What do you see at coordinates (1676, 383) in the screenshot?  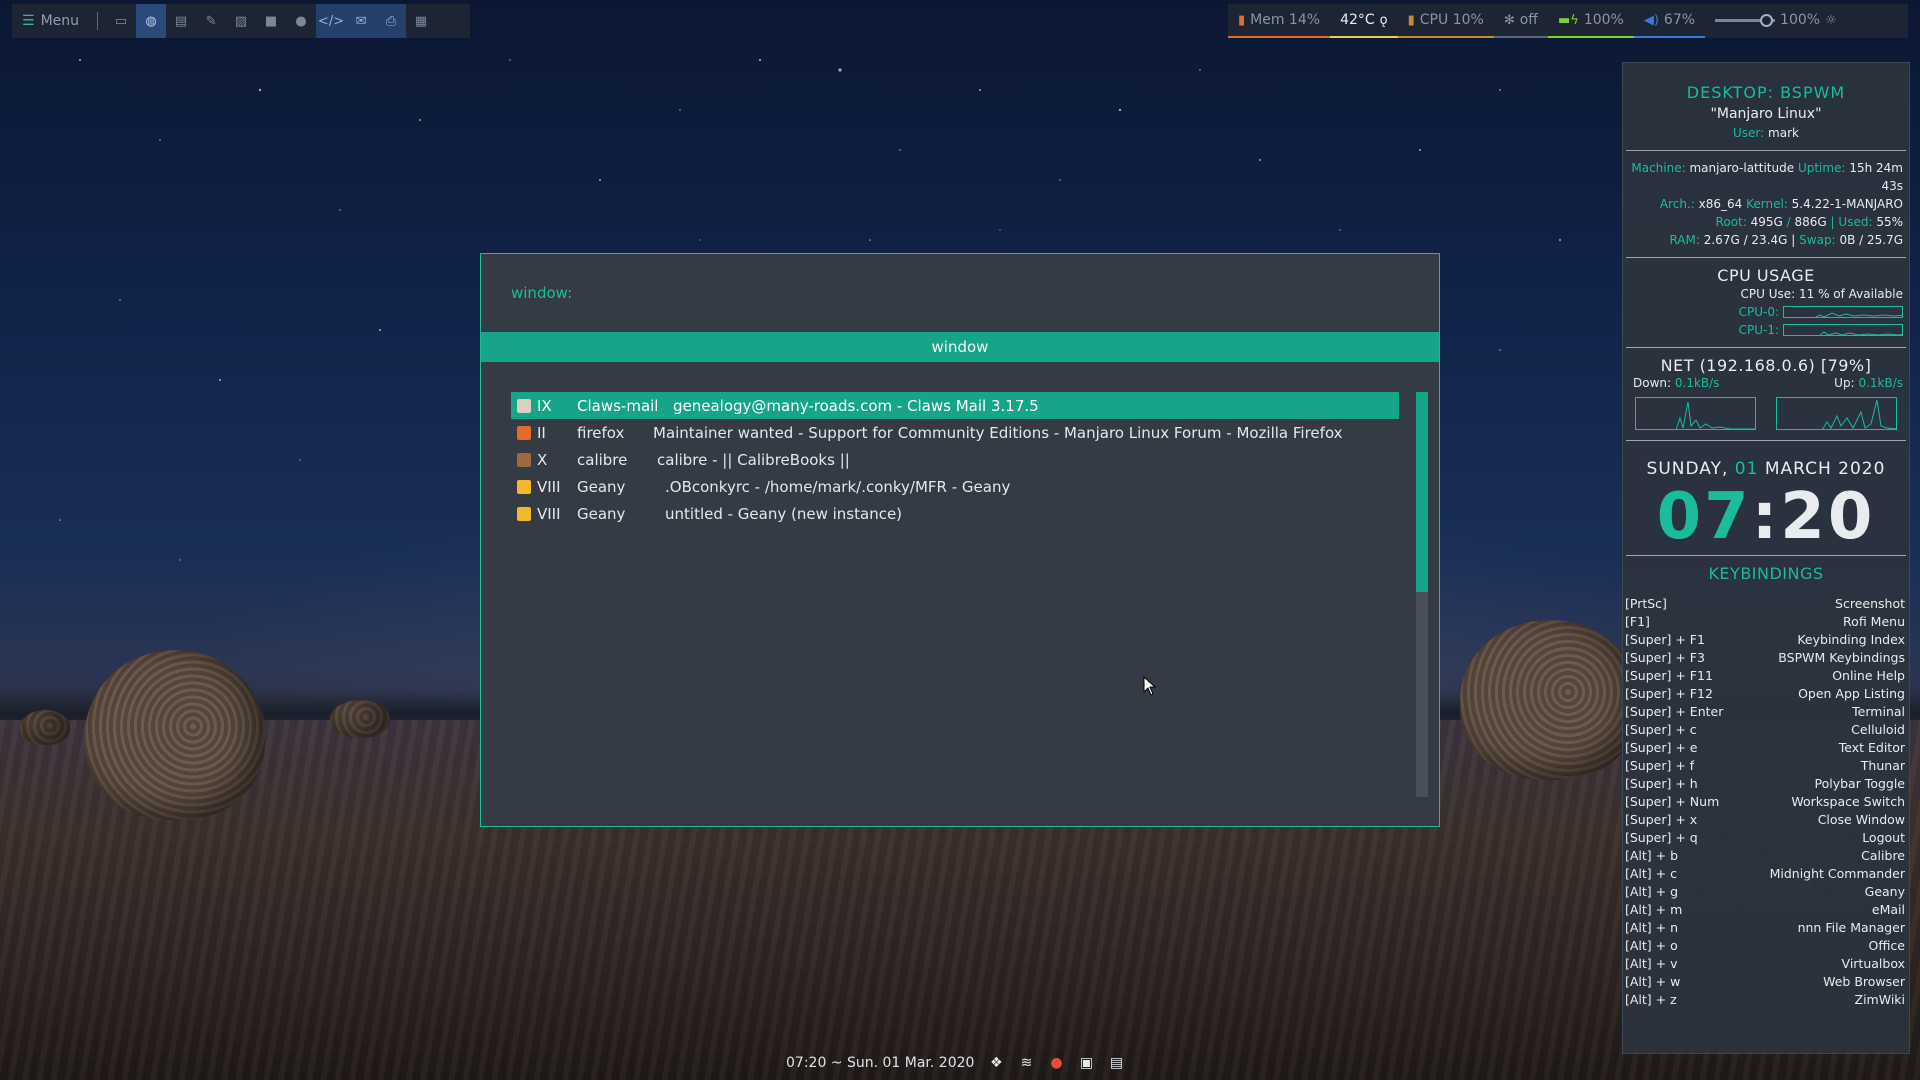 I see `down-line: Down: 0.1kB/s` at bounding box center [1676, 383].